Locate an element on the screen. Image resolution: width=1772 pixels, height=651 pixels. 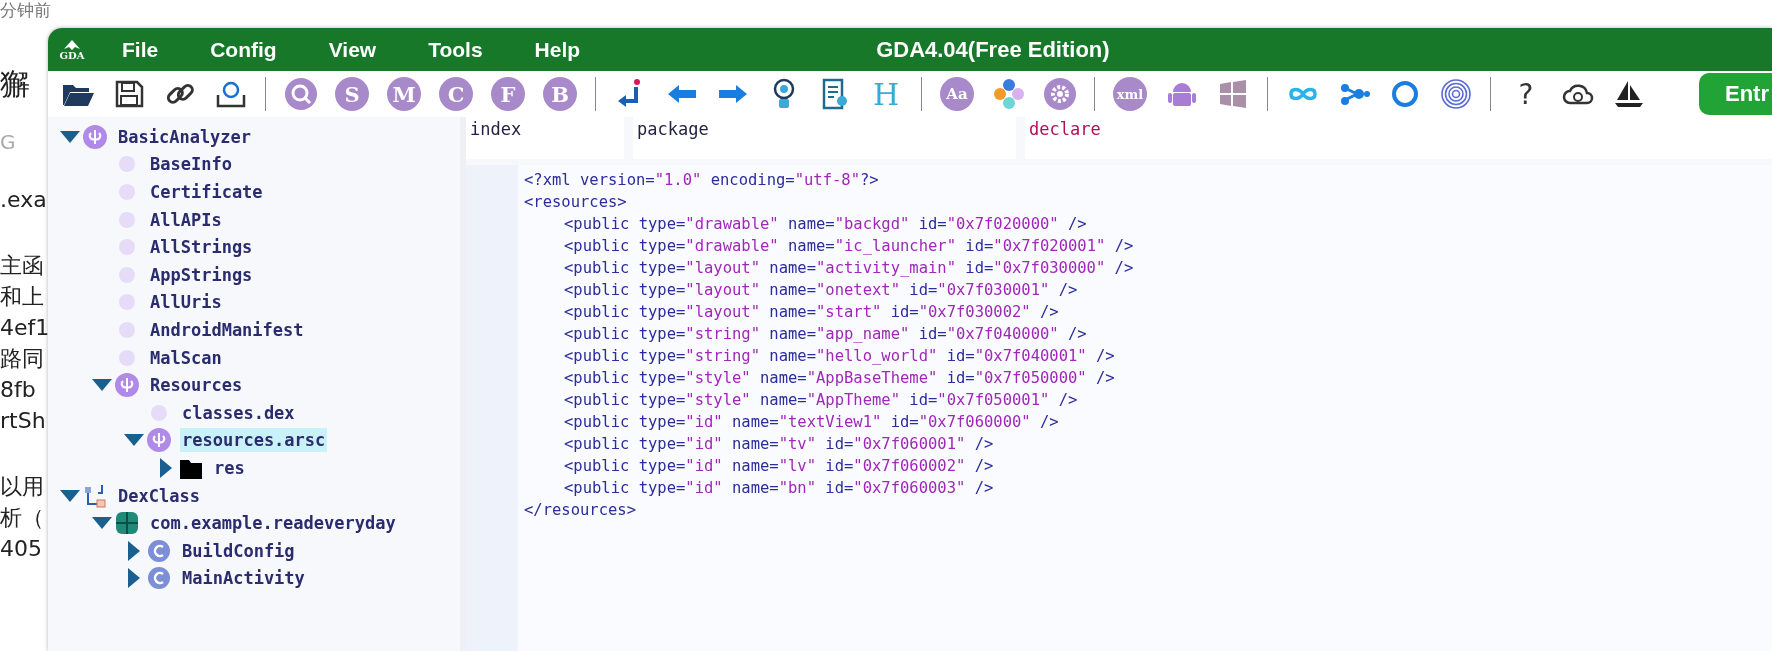
menu-item: View is located at coordinates (352, 49).